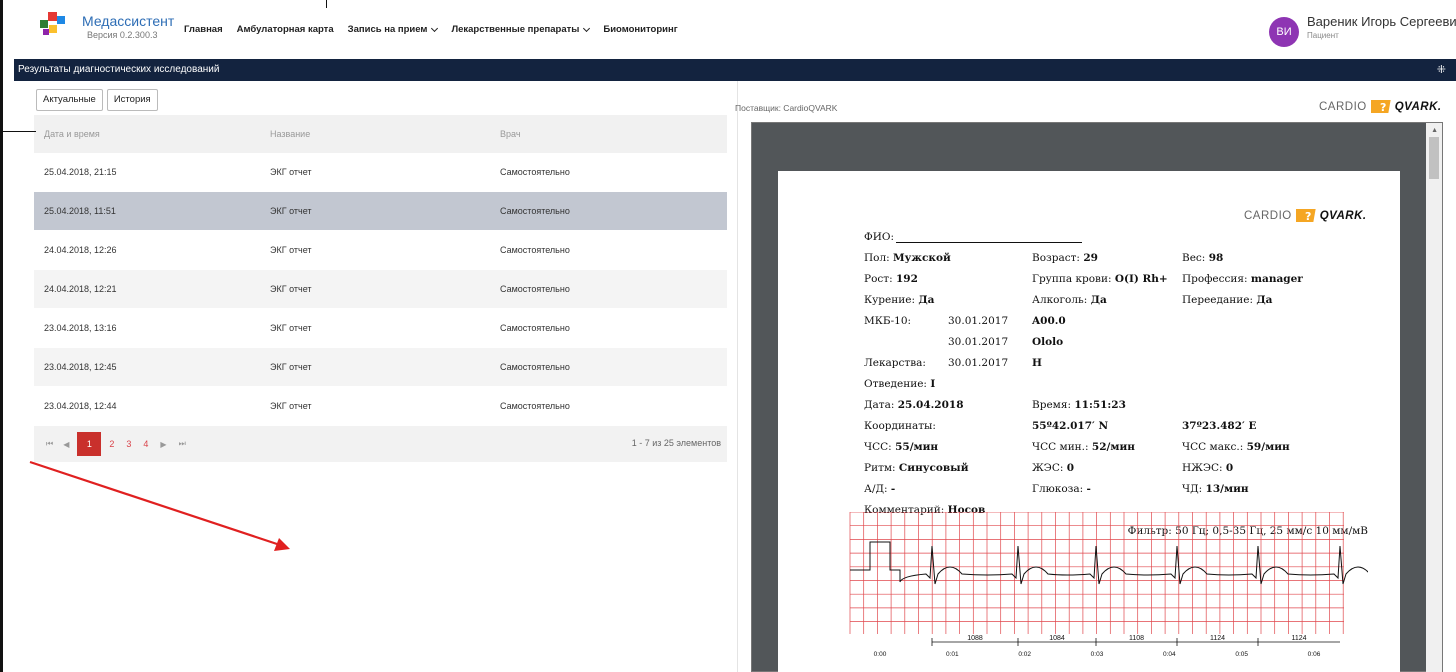 Image resolution: width=1456 pixels, height=672 pixels. What do you see at coordinates (917, 447) in the screenshot?
I see `hr-value: 55/мин` at bounding box center [917, 447].